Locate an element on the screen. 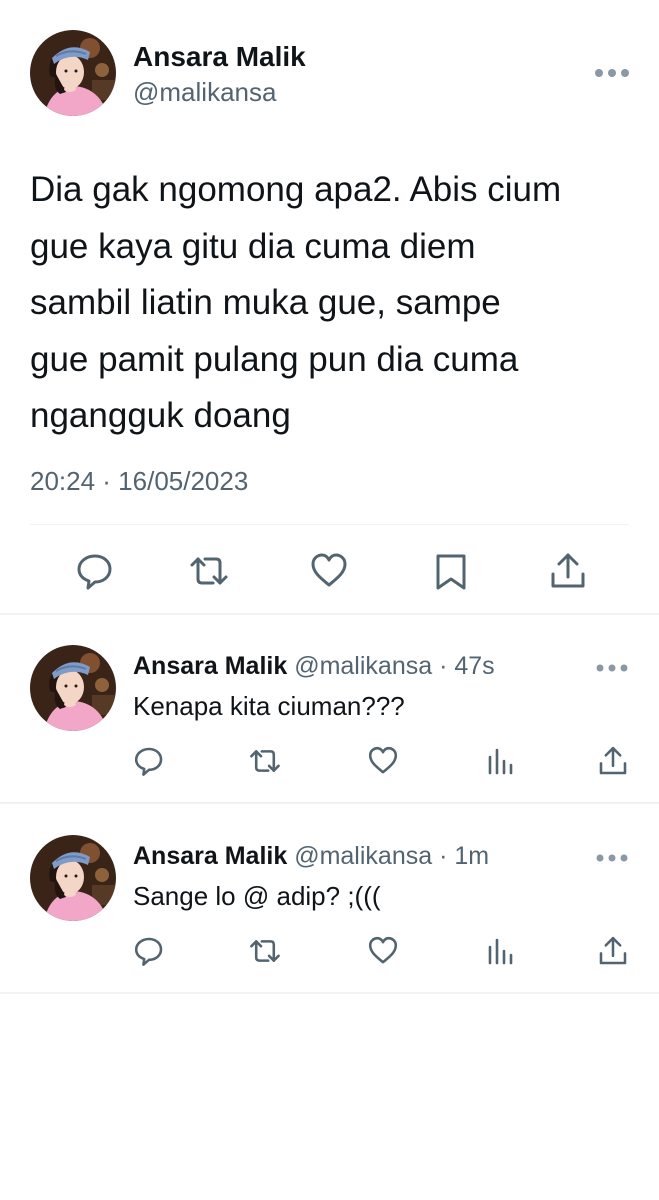  bookmark-icon is located at coordinates (451, 571).